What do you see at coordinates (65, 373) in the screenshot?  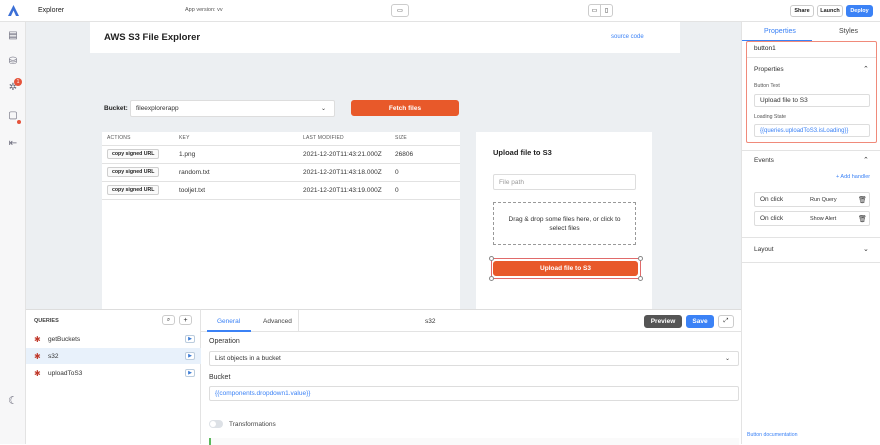 I see `query-name: uploadToS3` at bounding box center [65, 373].